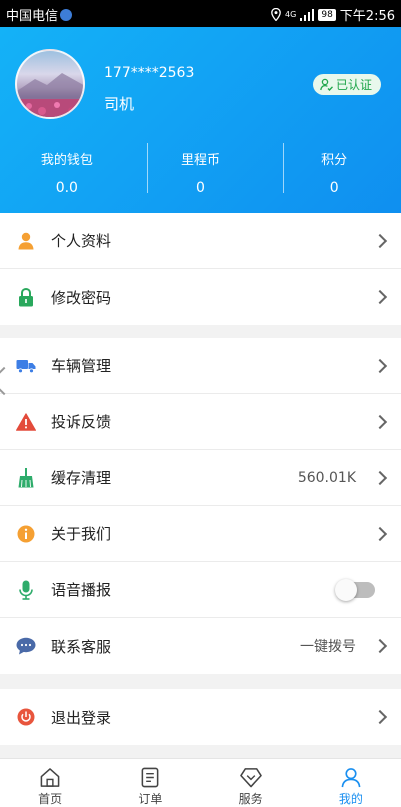 The width and height of the screenshot is (401, 807). What do you see at coordinates (326, 84) in the screenshot?
I see `verified-user-icon` at bounding box center [326, 84].